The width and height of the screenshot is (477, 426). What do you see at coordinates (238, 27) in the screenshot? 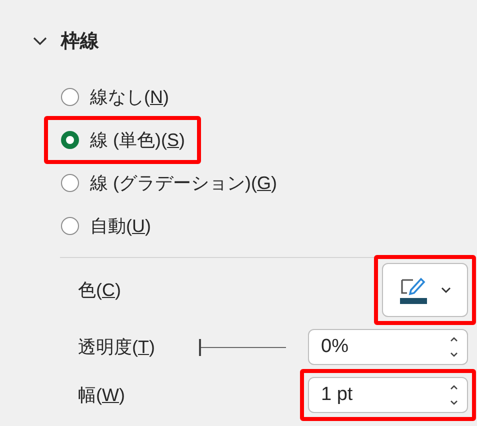
I see `section-header: 枠線` at bounding box center [238, 27].